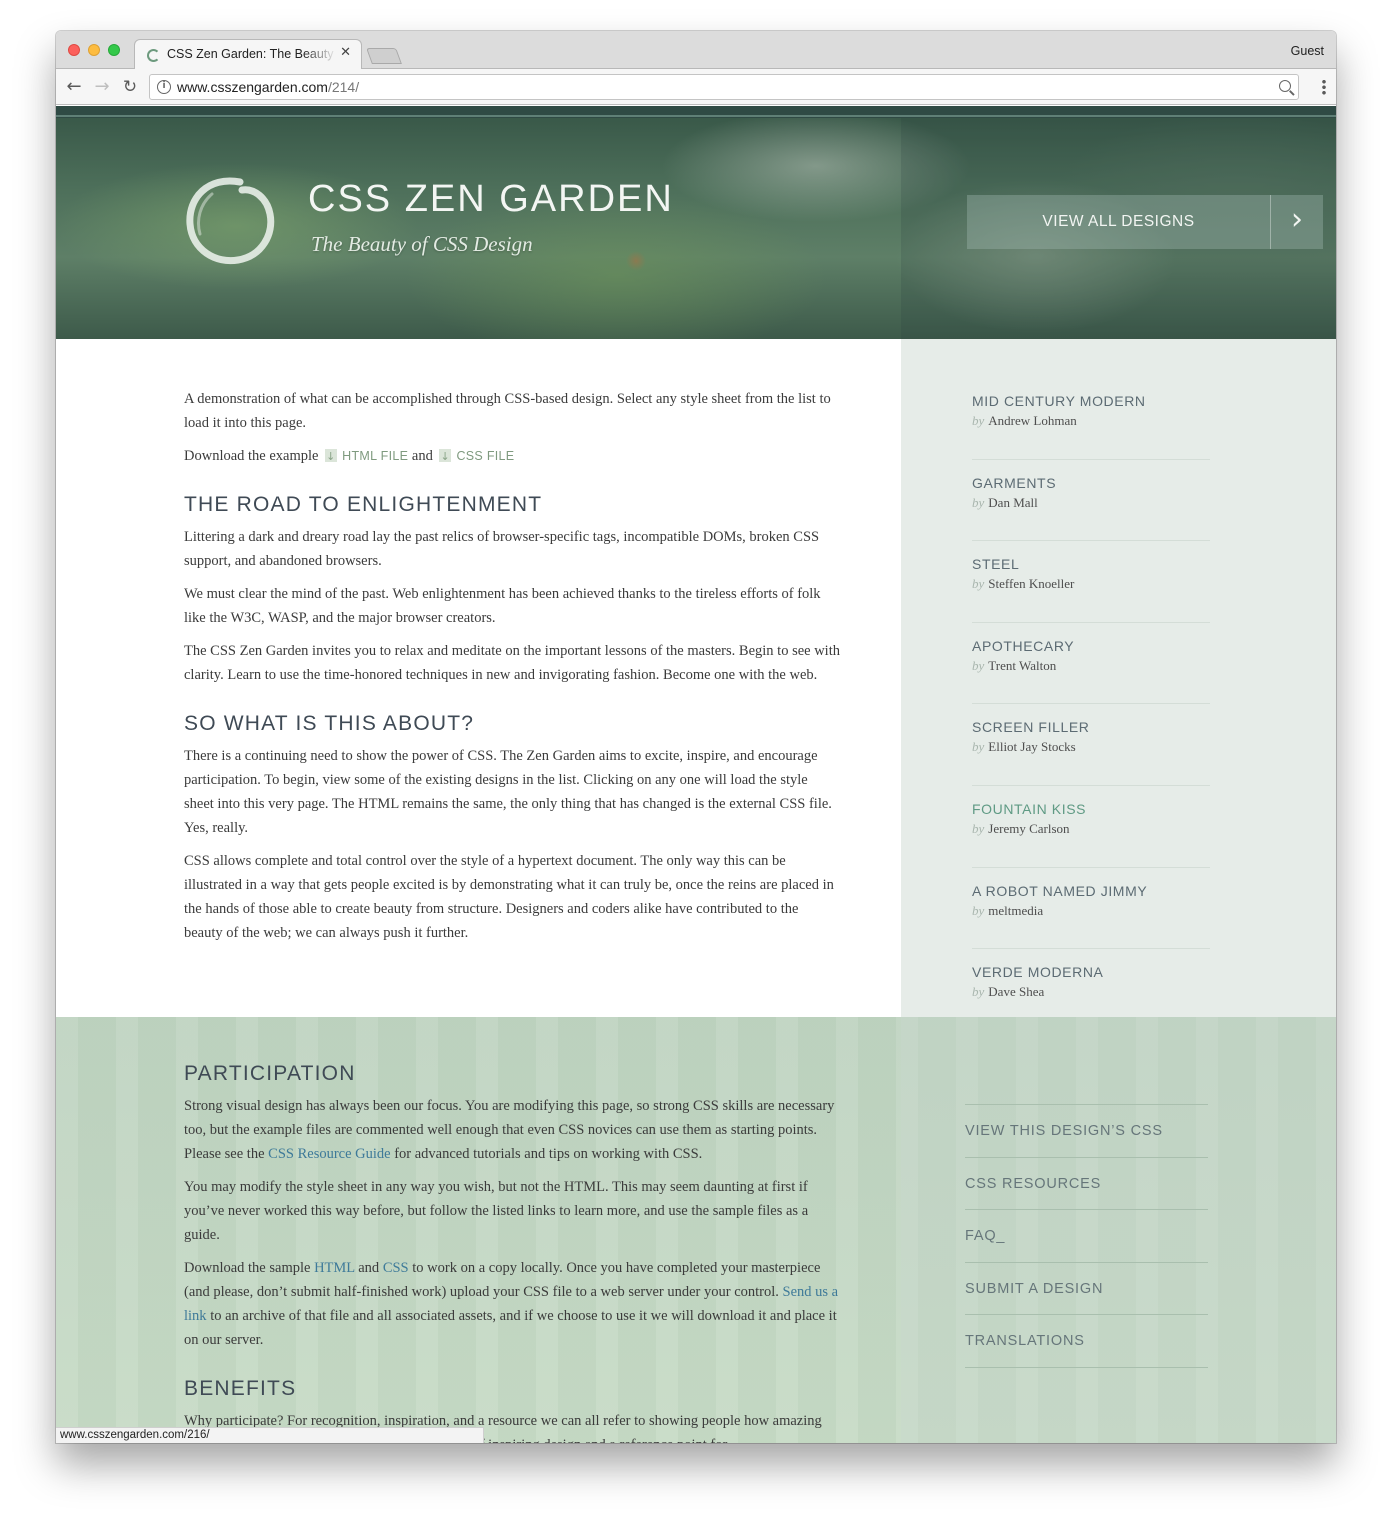 This screenshot has width=1392, height=1524. Describe the element at coordinates (422, 244) in the screenshot. I see `site-tagline: The Beauty of CSS Design` at that location.